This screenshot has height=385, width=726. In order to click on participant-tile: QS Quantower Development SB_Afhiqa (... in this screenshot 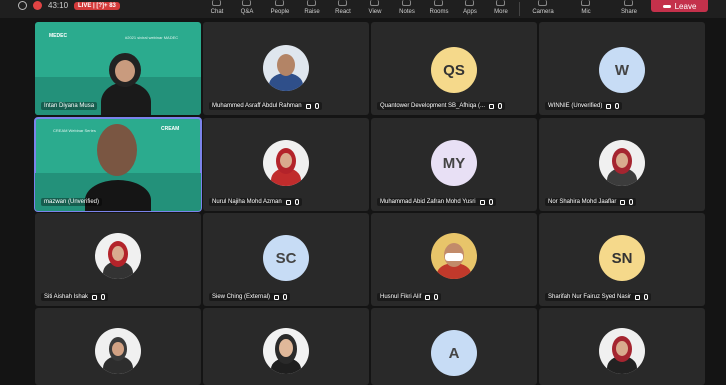, I will do `click(454, 68)`.